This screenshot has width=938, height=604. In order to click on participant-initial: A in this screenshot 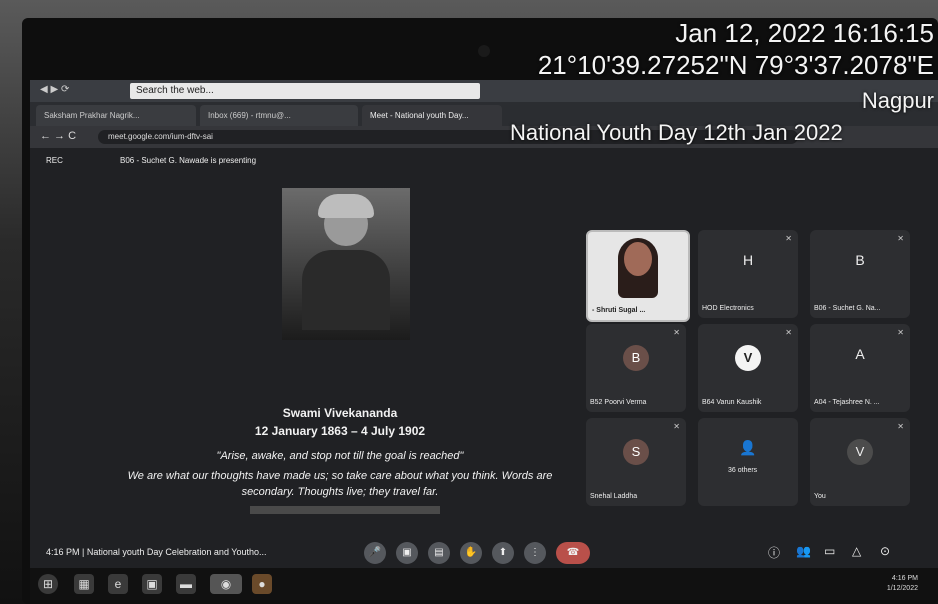, I will do `click(860, 354)`.